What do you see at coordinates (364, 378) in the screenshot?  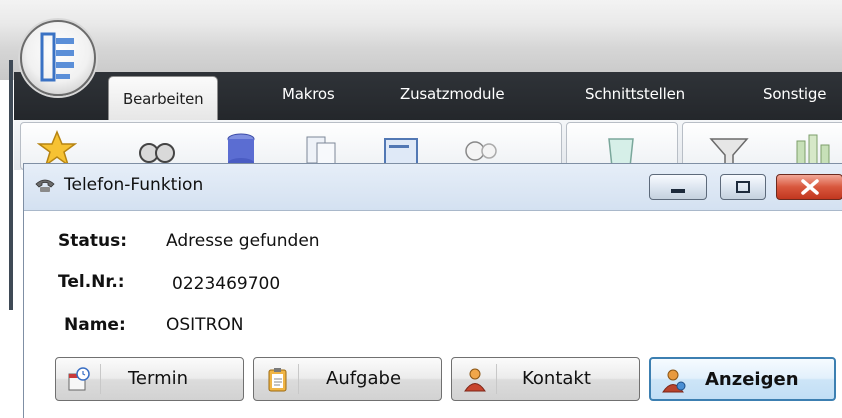 I see `aufgabe-label: Aufgabe` at bounding box center [364, 378].